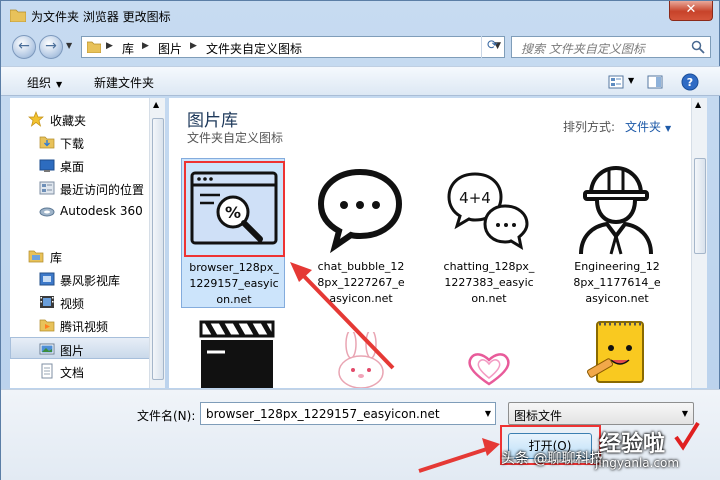 The image size is (720, 480). What do you see at coordinates (616, 82) in the screenshot?
I see `view-options-icon` at bounding box center [616, 82].